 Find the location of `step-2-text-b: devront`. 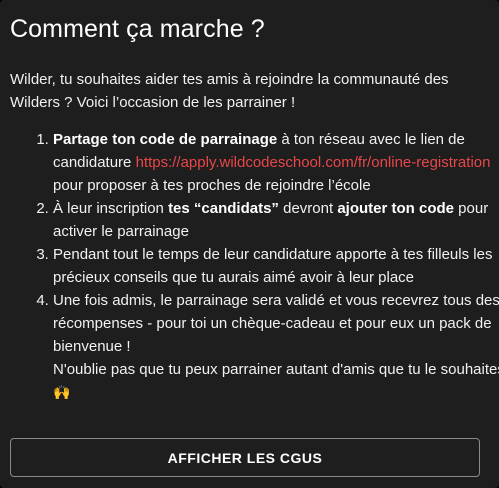

step-2-text-b: devront is located at coordinates (308, 208).